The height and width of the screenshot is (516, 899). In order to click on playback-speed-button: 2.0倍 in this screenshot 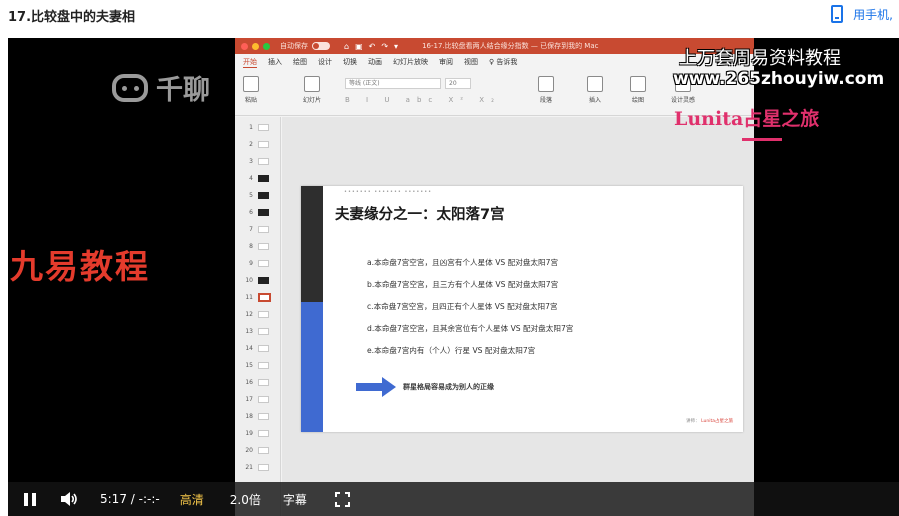, I will do `click(245, 499)`.